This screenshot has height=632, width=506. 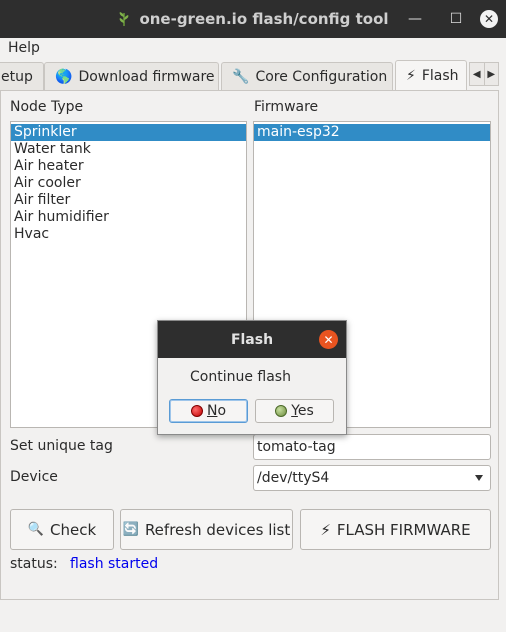 What do you see at coordinates (456, 19) in the screenshot?
I see `maximize-button: ☐` at bounding box center [456, 19].